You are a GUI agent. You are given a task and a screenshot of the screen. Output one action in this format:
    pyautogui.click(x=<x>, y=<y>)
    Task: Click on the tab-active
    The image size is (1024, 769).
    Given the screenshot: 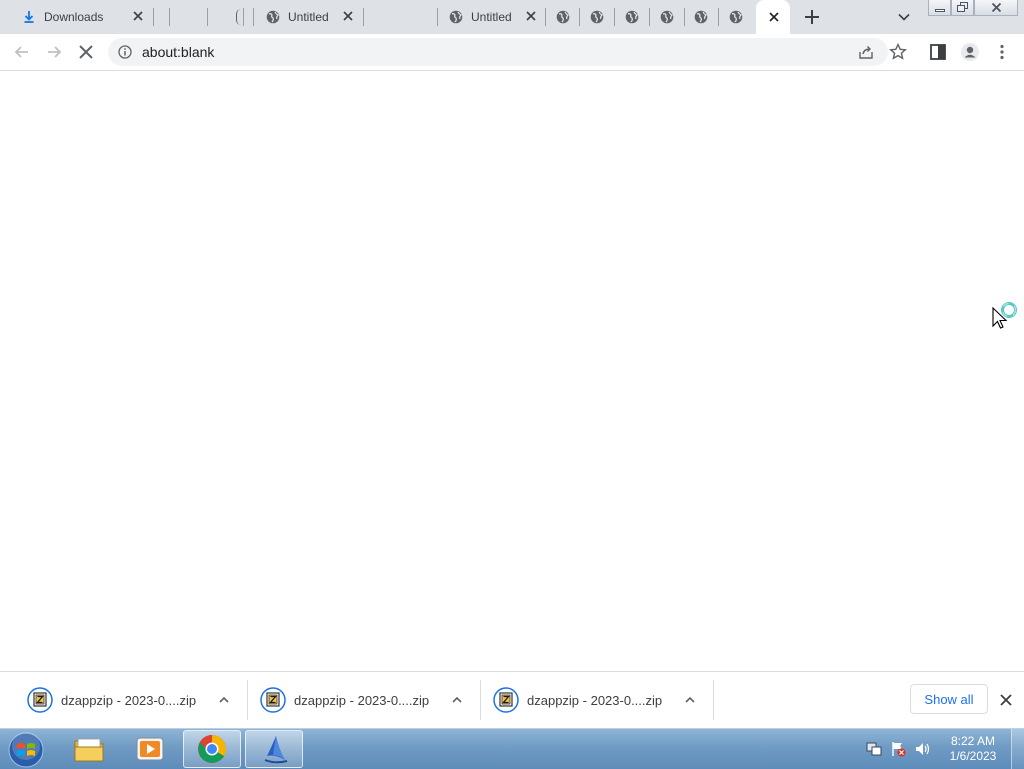 What is the action you would take?
    pyautogui.click(x=773, y=17)
    